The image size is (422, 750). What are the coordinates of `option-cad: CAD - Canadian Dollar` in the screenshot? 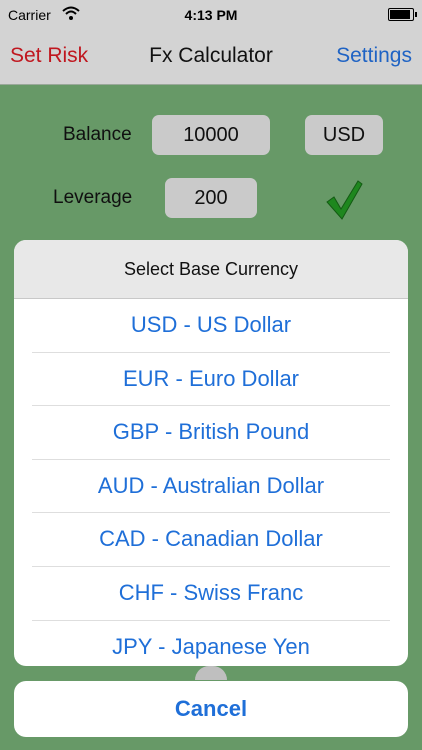 It's located at (211, 540).